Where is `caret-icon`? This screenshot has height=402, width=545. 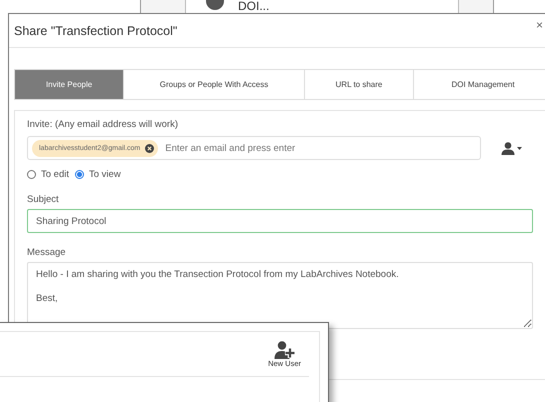 caret-icon is located at coordinates (519, 148).